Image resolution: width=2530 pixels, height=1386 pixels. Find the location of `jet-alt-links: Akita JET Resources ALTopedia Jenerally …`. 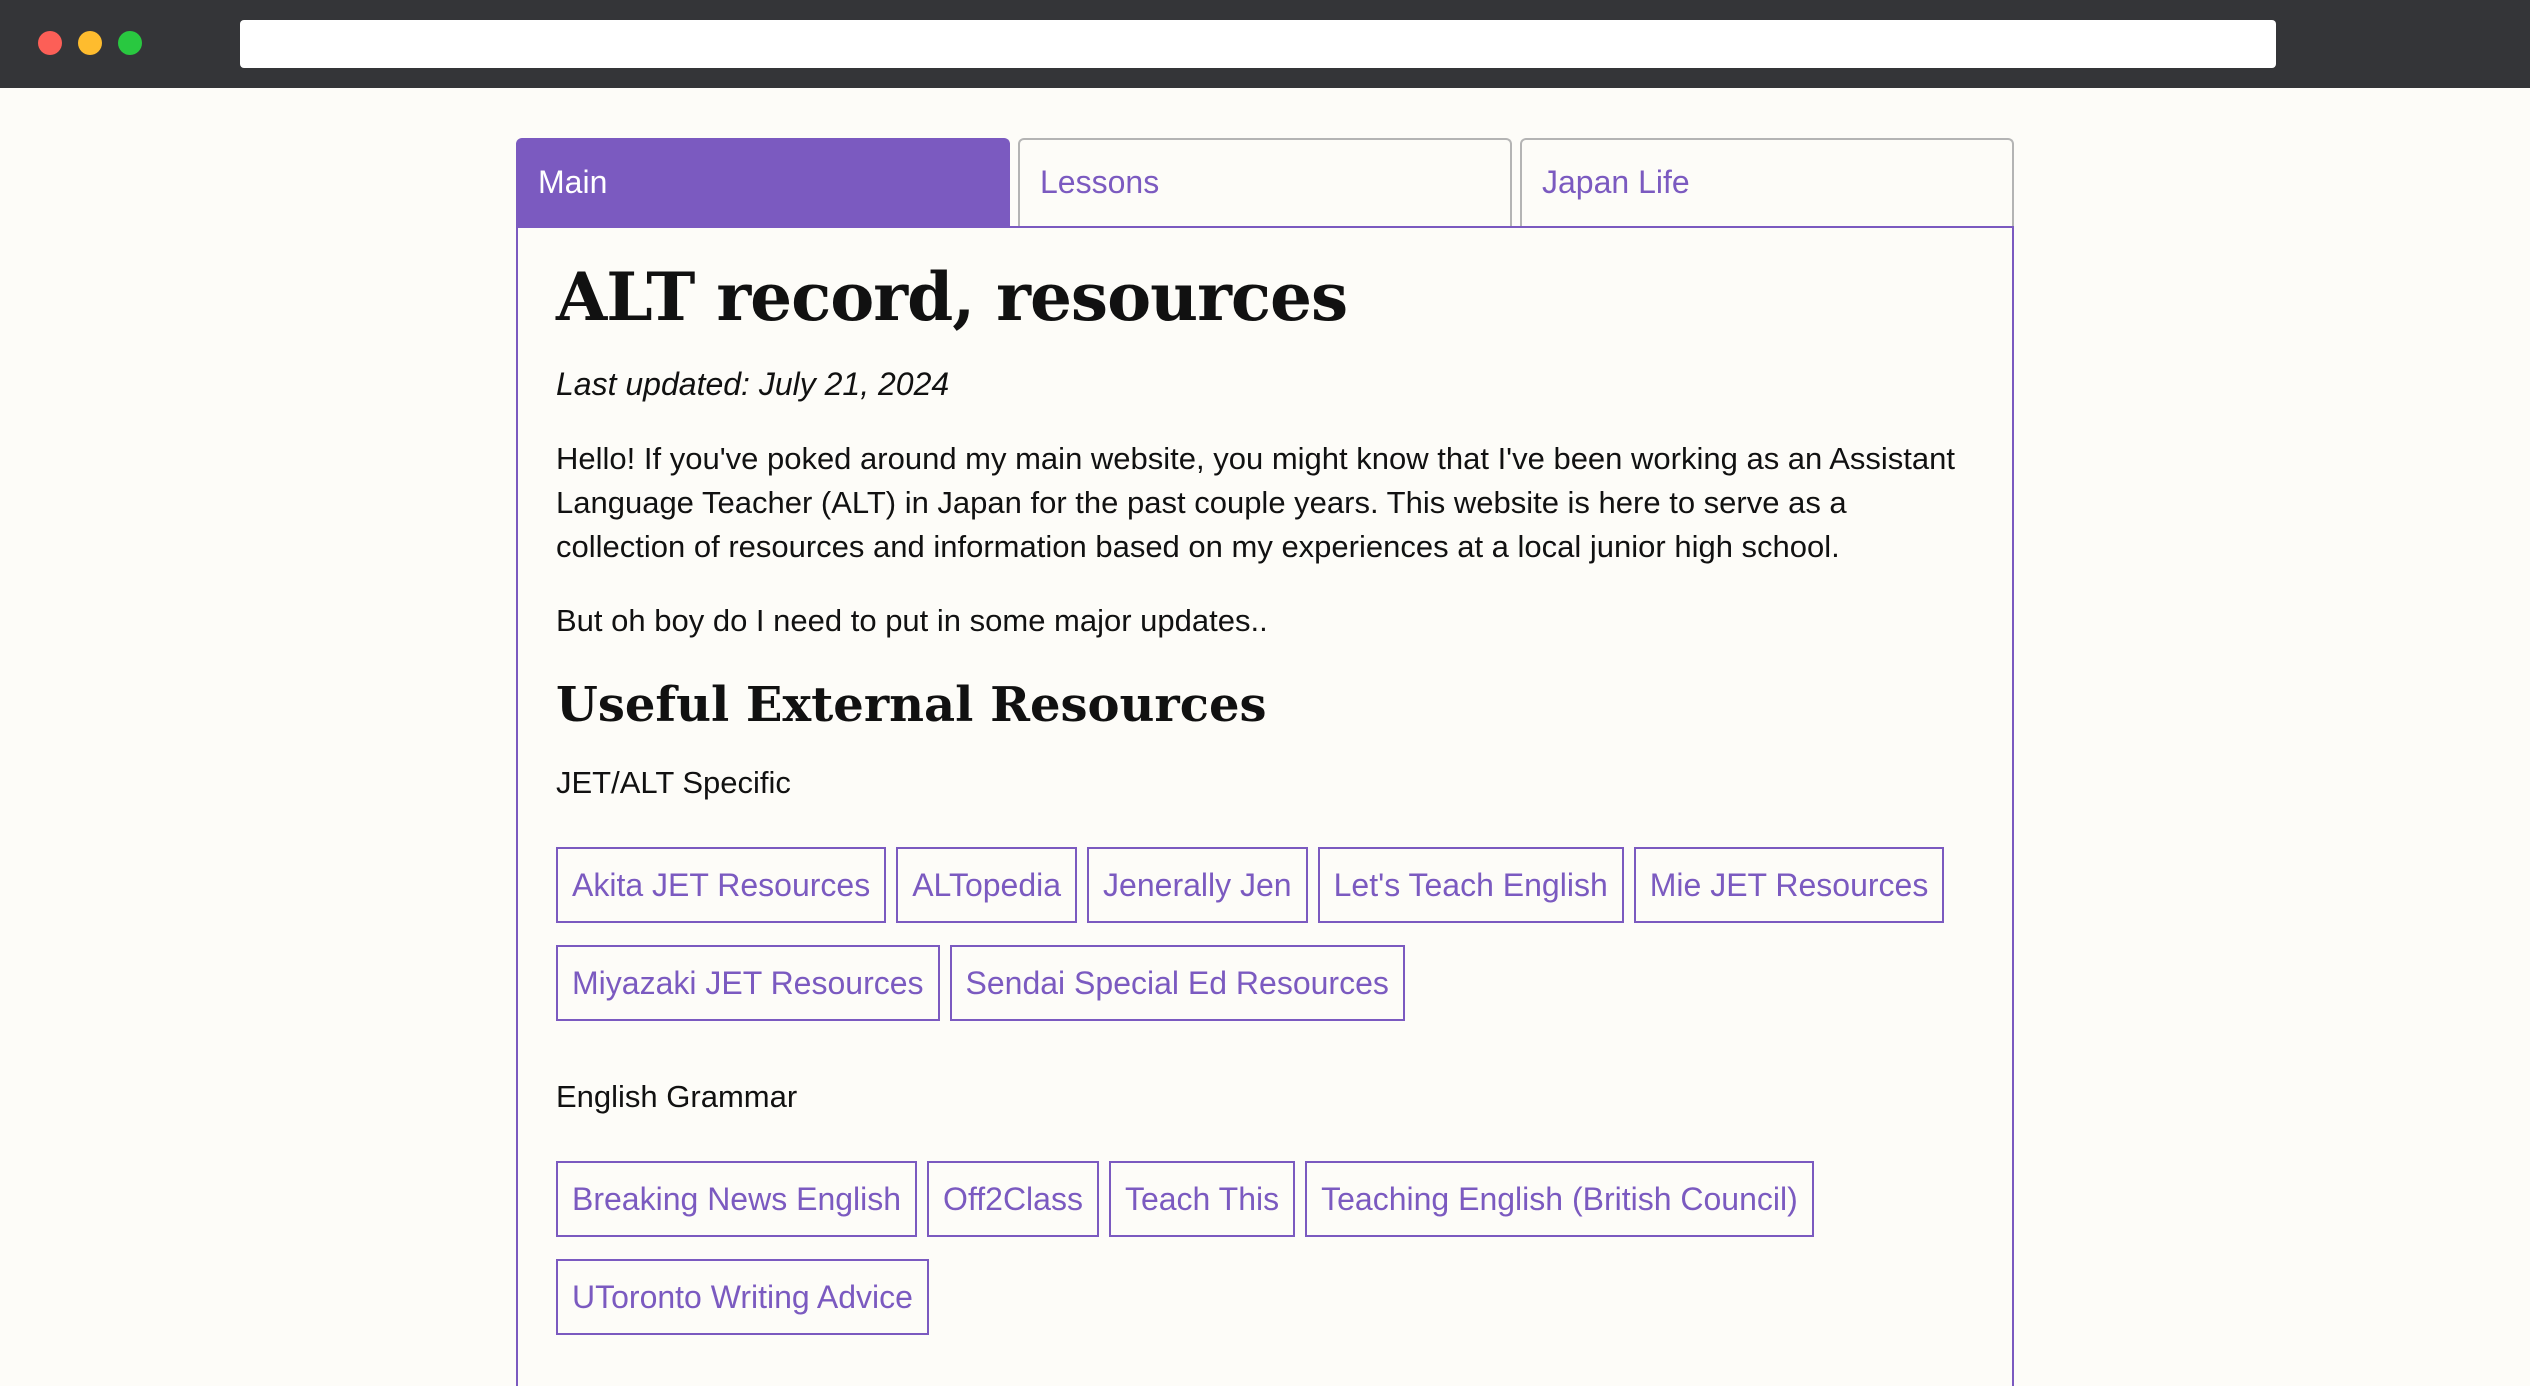

jet-alt-links: Akita JET Resources ALTopedia Jenerally … is located at coordinates (1256, 934).